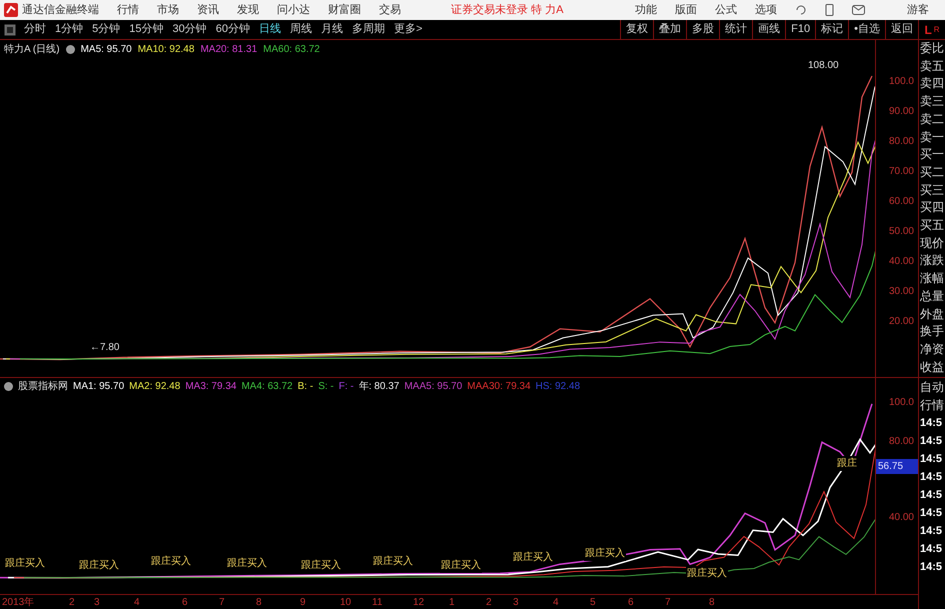  Describe the element at coordinates (829, 10) in the screenshot. I see `phone-icon` at that location.